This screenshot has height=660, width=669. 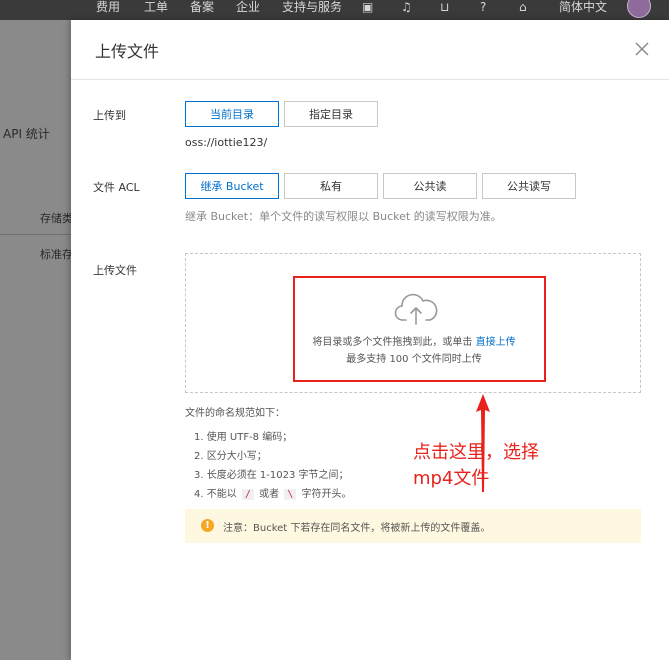 What do you see at coordinates (639, 9) in the screenshot?
I see `avatar` at bounding box center [639, 9].